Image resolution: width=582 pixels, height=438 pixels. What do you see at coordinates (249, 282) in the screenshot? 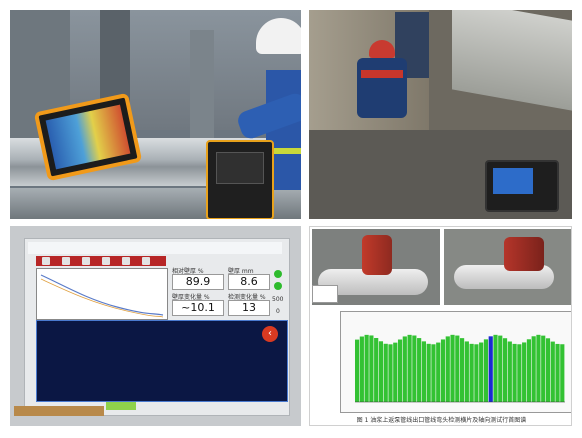
I see `thickness-value: 8.6` at bounding box center [249, 282].